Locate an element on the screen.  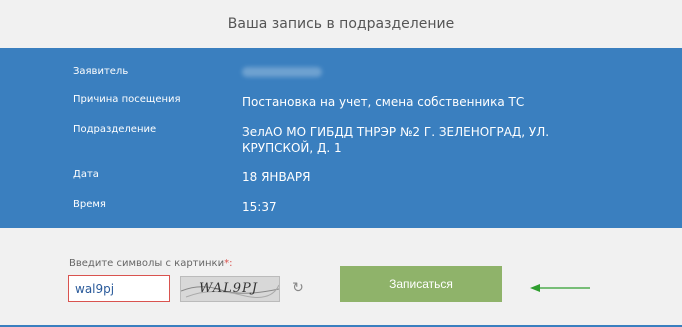
reason-label: Причина посещения is located at coordinates (127, 99).